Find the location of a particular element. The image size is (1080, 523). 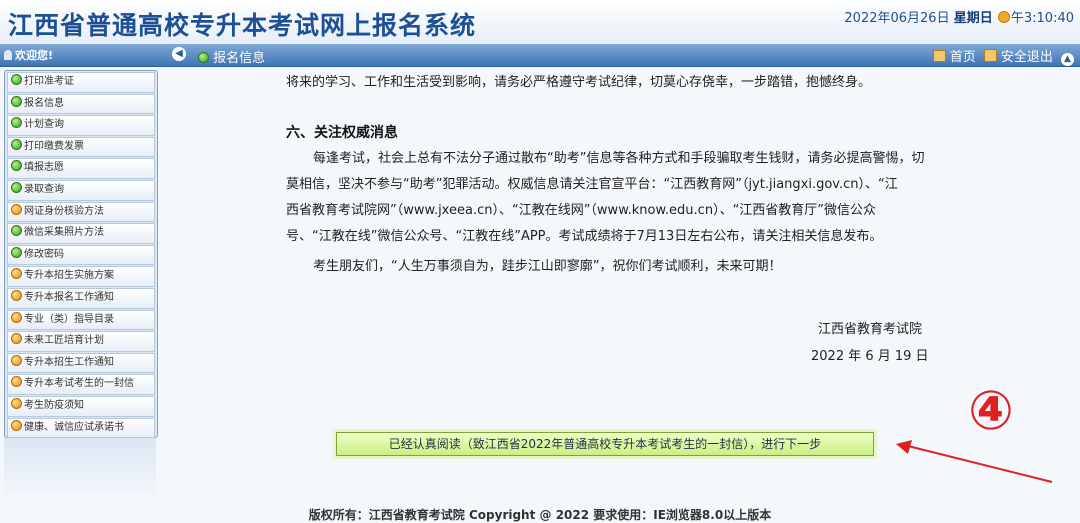

sidebar-item: 专升本考试考生的一封信 is located at coordinates (81, 384).